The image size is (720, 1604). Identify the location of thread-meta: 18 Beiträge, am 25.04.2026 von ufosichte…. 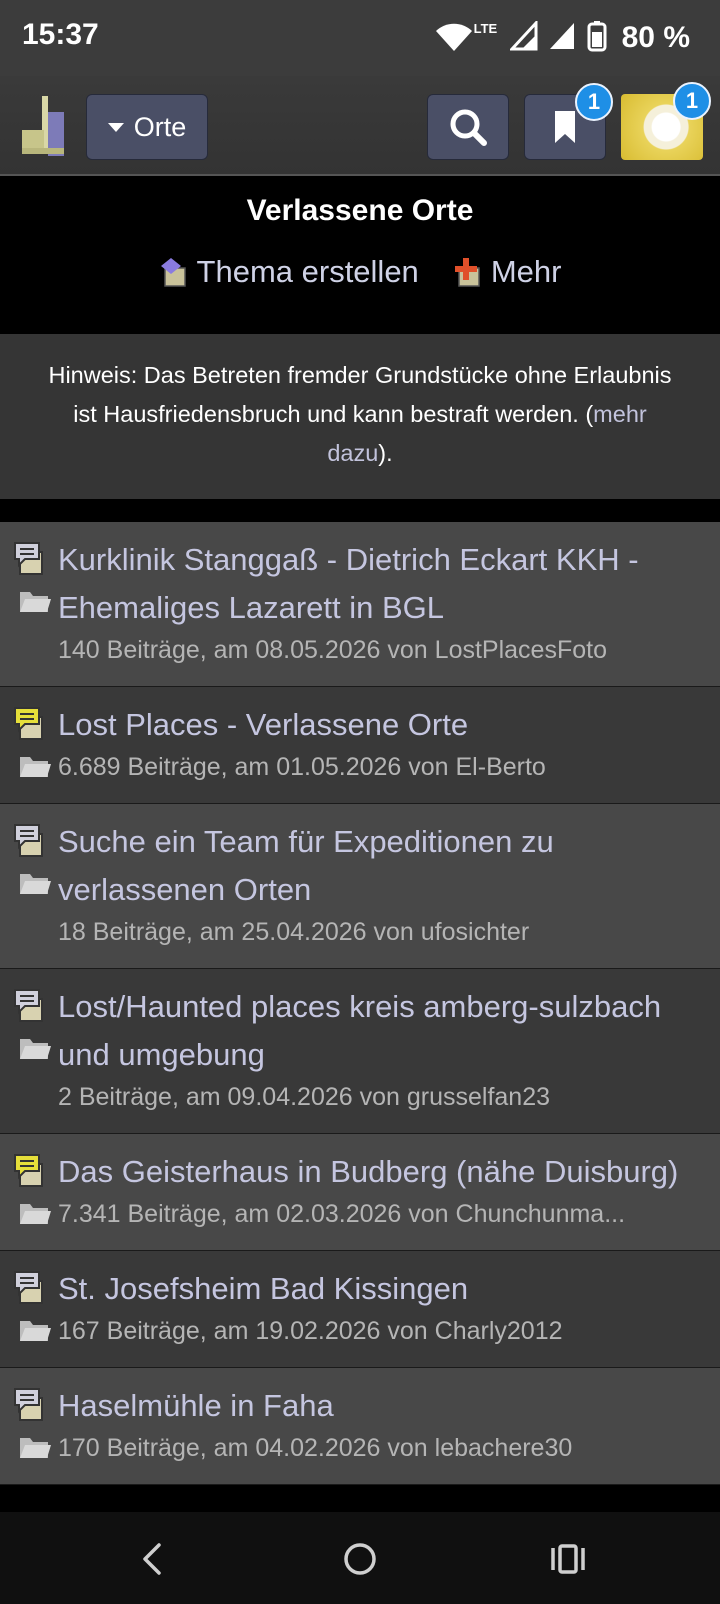
(294, 932).